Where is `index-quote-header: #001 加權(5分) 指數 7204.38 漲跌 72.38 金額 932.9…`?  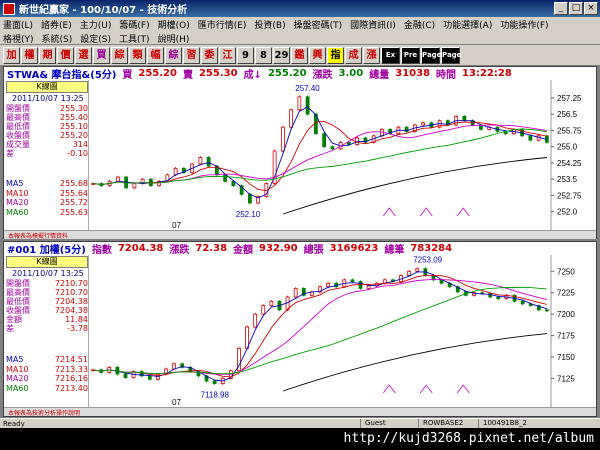
index-quote-header: #001 加權(5分) 指數 7204.38 漲跌 72.38 金額 932.9… is located at coordinates (300, 248).